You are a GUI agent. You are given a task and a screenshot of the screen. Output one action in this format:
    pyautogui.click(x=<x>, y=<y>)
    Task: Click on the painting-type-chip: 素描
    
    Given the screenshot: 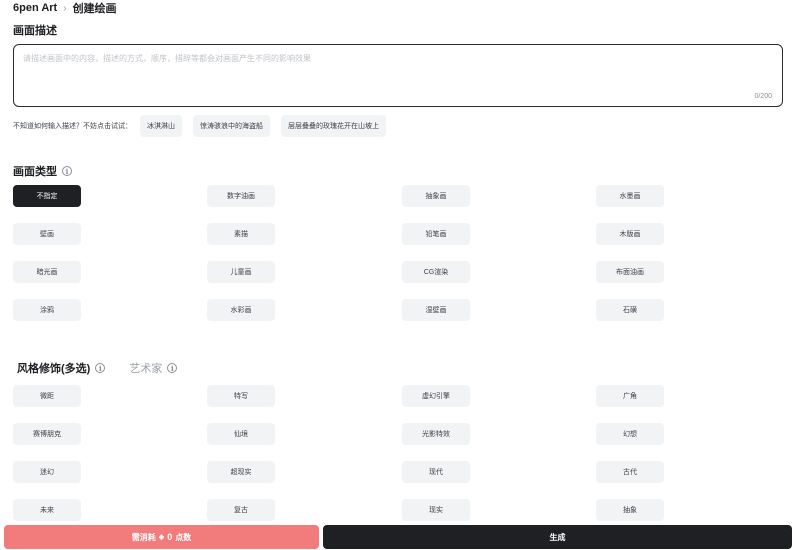 What is the action you would take?
    pyautogui.click(x=241, y=234)
    